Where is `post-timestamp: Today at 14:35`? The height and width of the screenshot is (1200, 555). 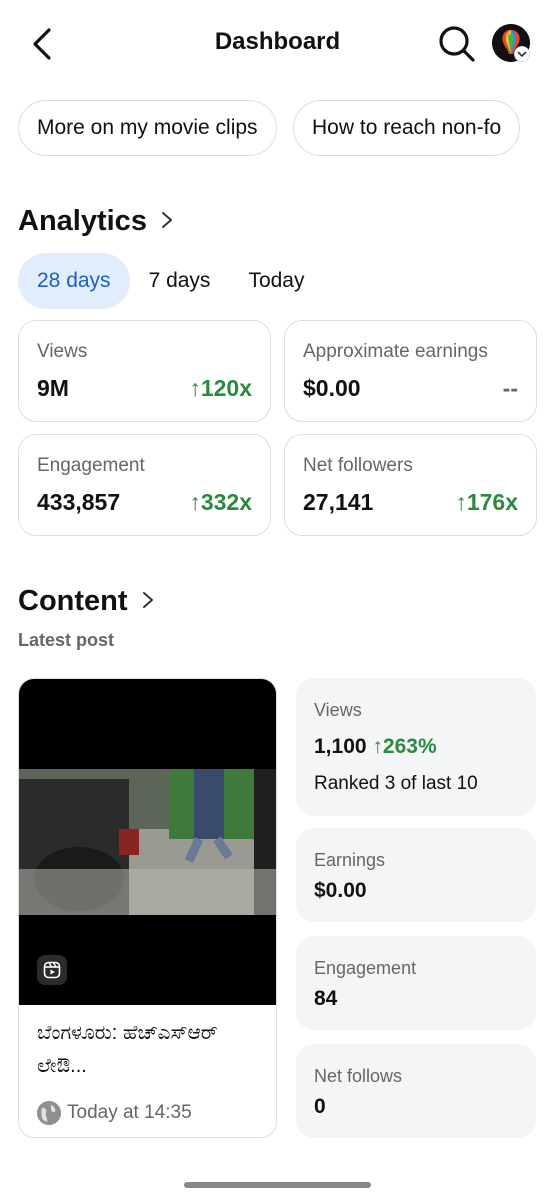 post-timestamp: Today at 14:35 is located at coordinates (114, 1113).